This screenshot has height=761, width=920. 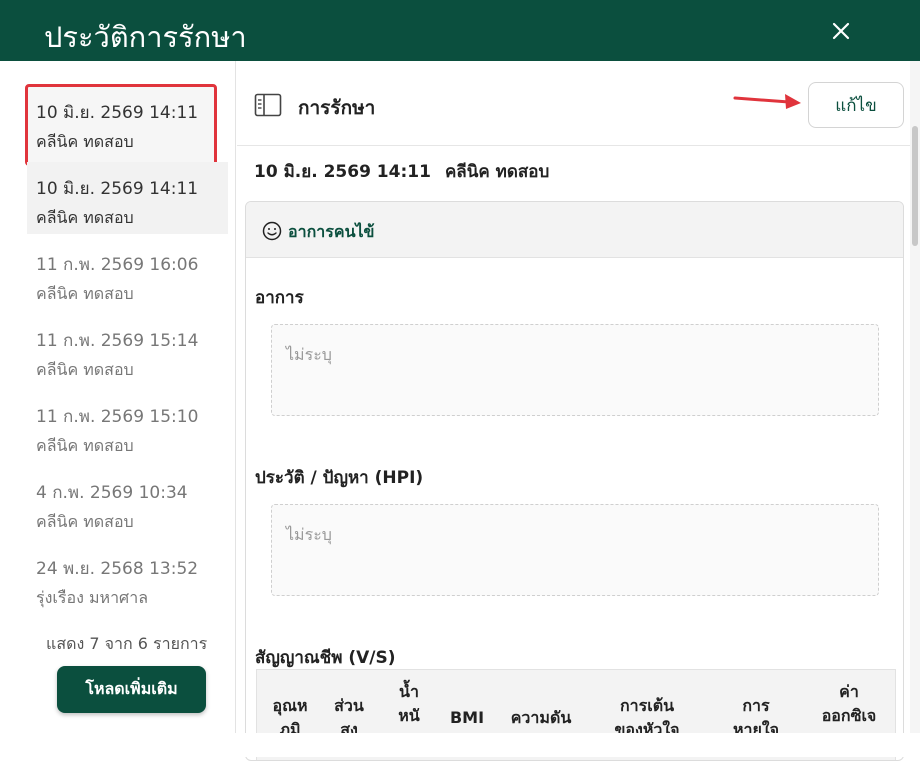 I want to click on section-title: อาการคนไข้, so click(x=331, y=231).